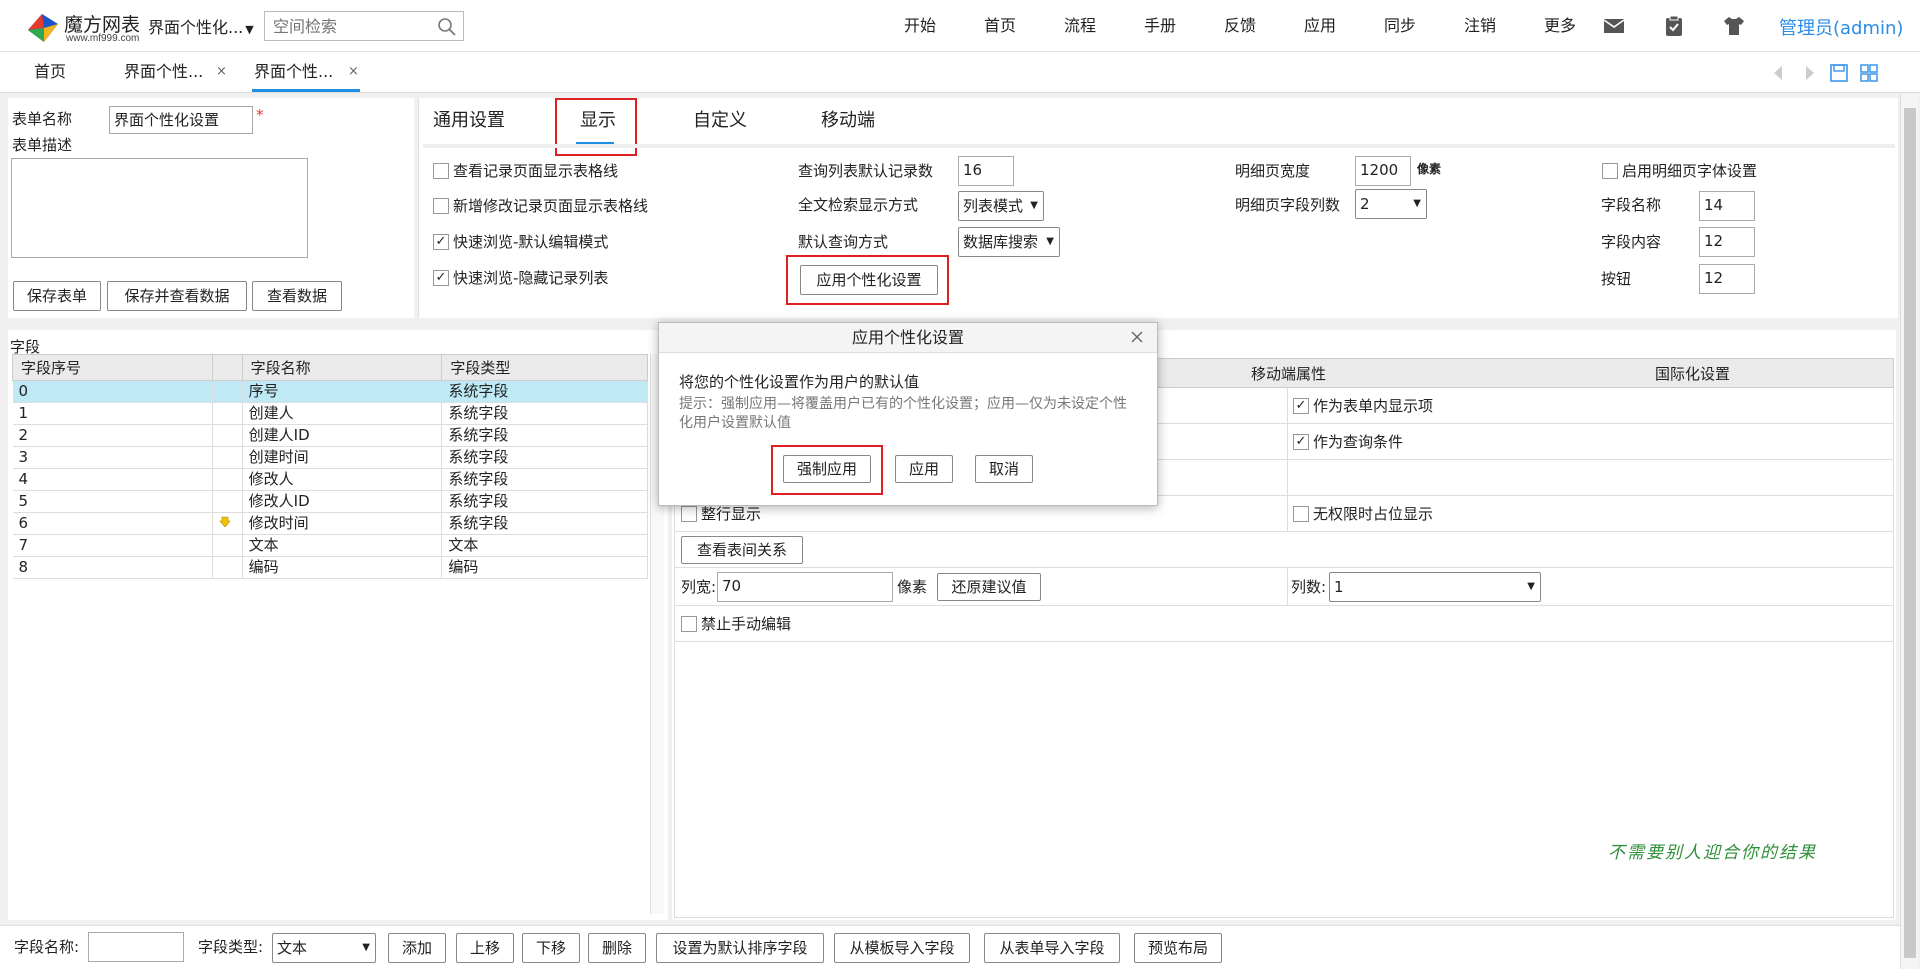 The width and height of the screenshot is (1920, 969). Describe the element at coordinates (1779, 73) in the screenshot. I see `prev-tab-icon` at that location.